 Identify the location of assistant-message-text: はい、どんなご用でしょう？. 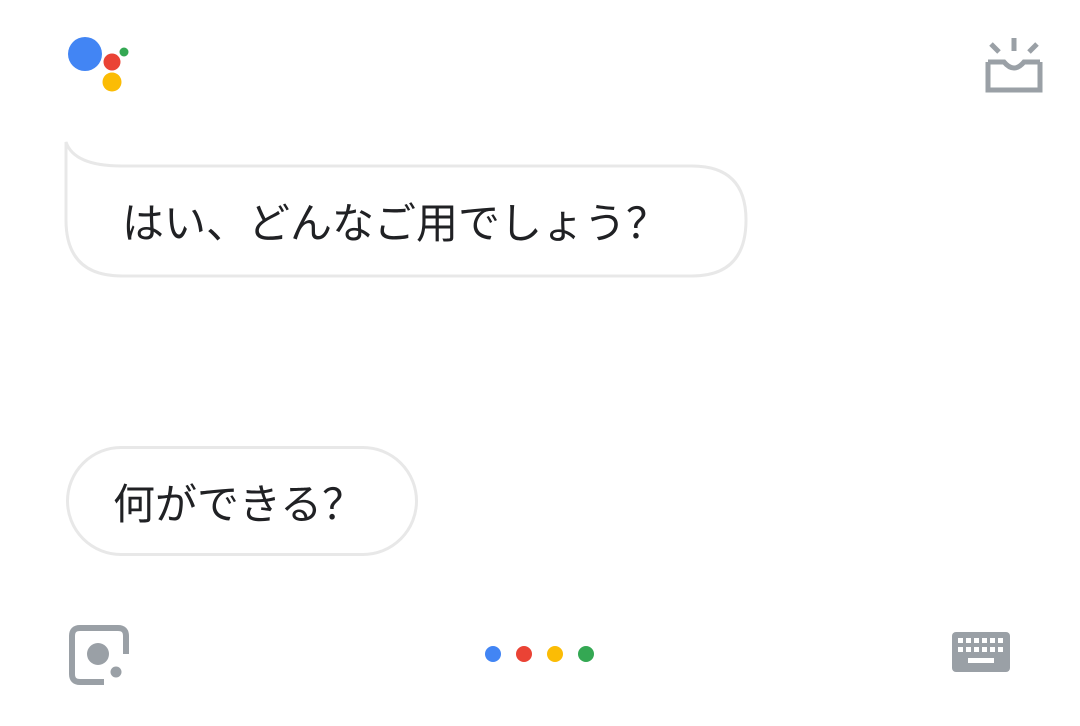
(395, 223).